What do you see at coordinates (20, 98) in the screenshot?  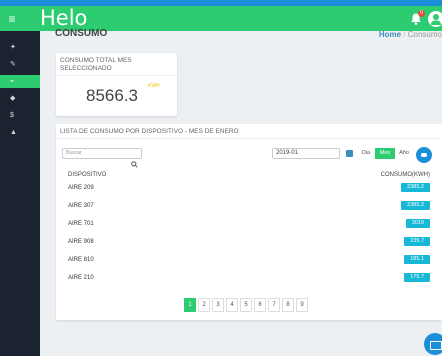 I see `sidebar-tag-icon: ◆` at bounding box center [20, 98].